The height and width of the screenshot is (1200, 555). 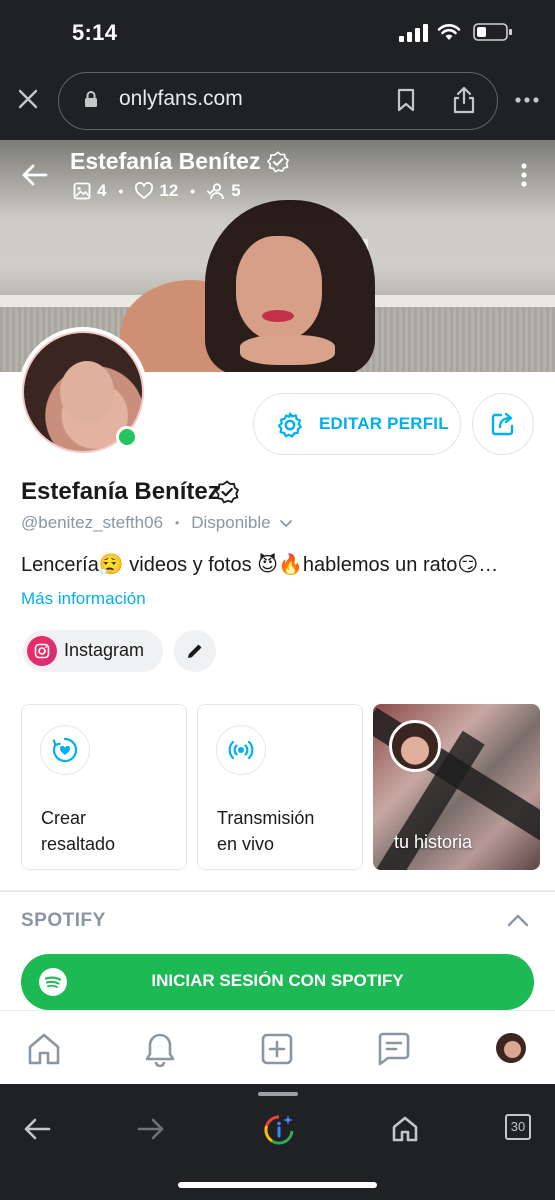 I want to click on add-post-icon, so click(x=277, y=1049).